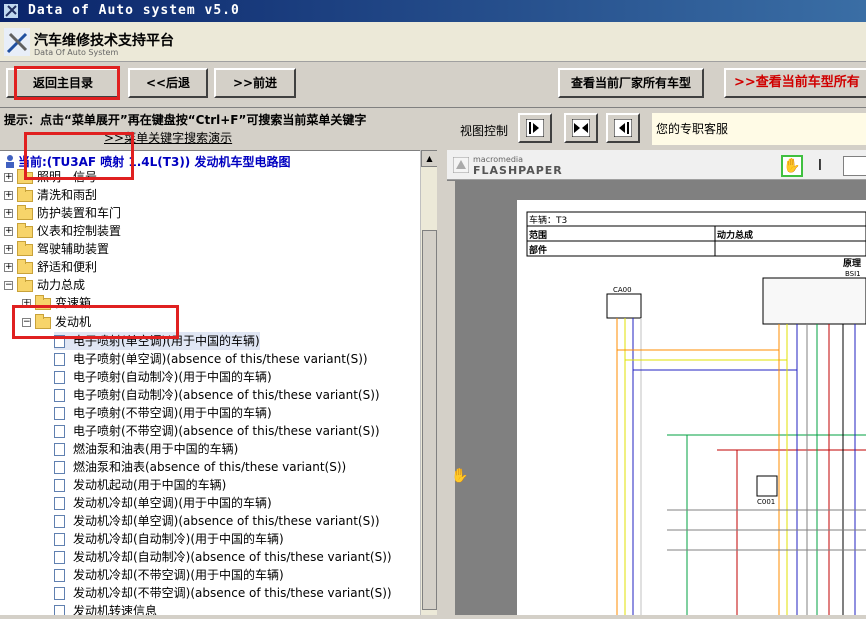 This screenshot has height=619, width=866. I want to click on flashpaper-logo-icon, so click(461, 165).